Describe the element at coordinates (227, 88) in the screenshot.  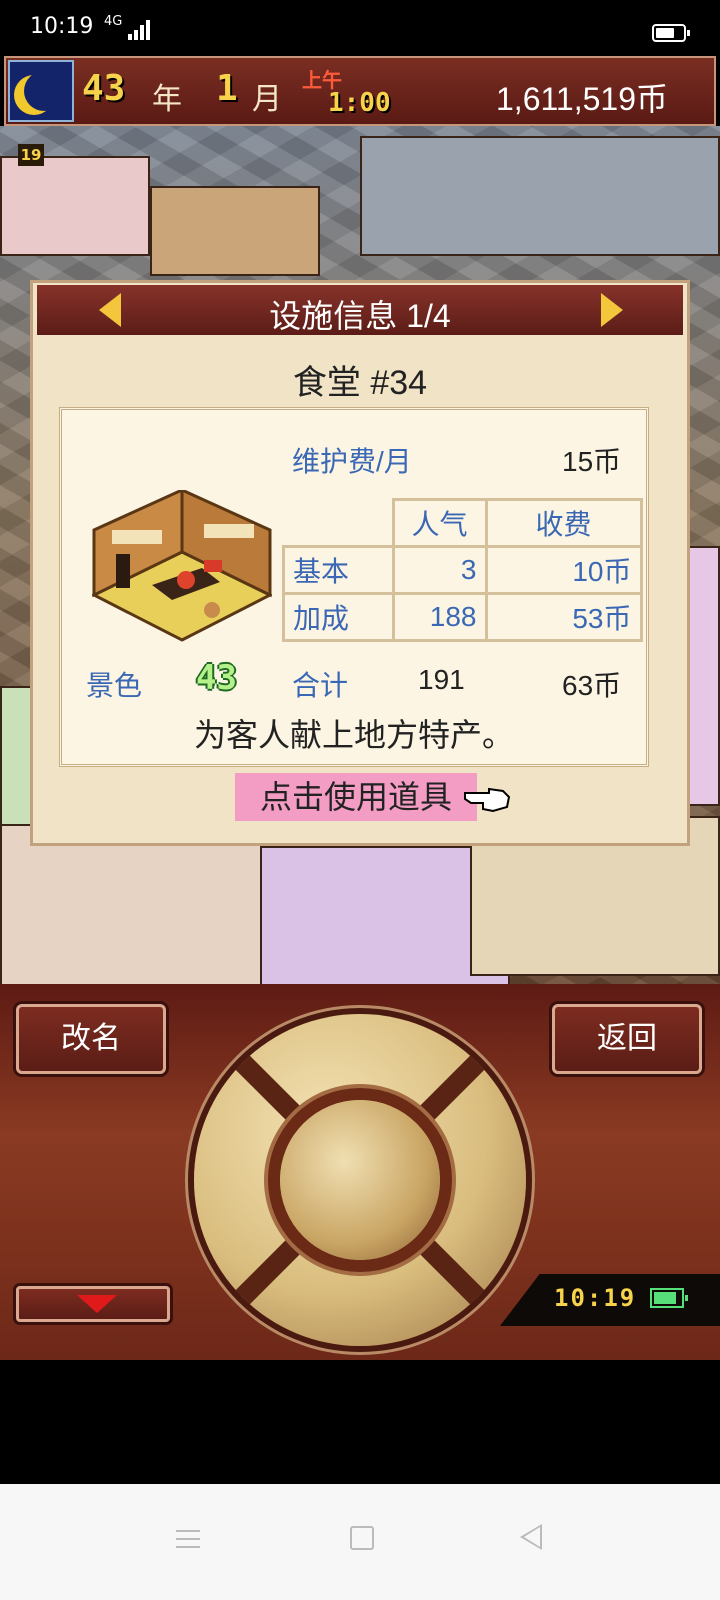
I see `month-number: 1` at that location.